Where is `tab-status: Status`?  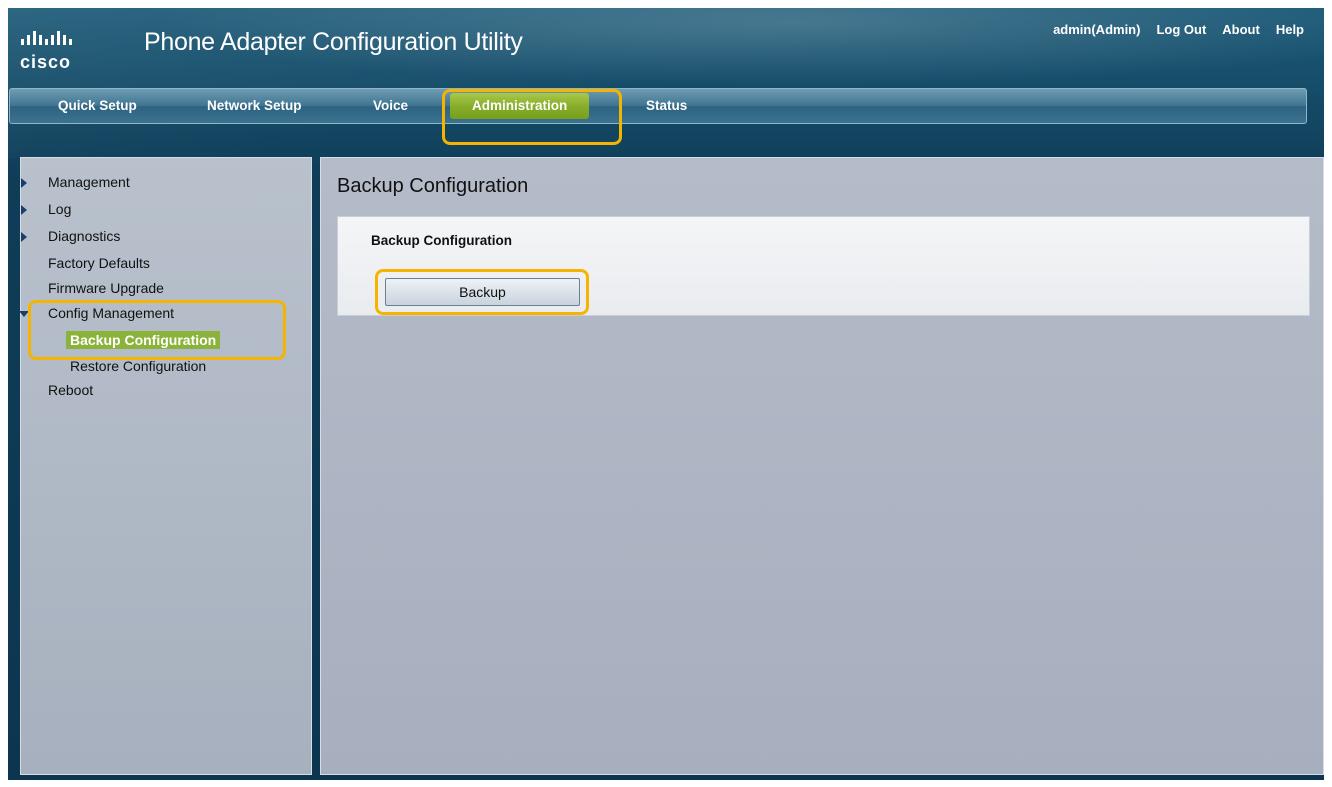
tab-status: Status is located at coordinates (666, 106).